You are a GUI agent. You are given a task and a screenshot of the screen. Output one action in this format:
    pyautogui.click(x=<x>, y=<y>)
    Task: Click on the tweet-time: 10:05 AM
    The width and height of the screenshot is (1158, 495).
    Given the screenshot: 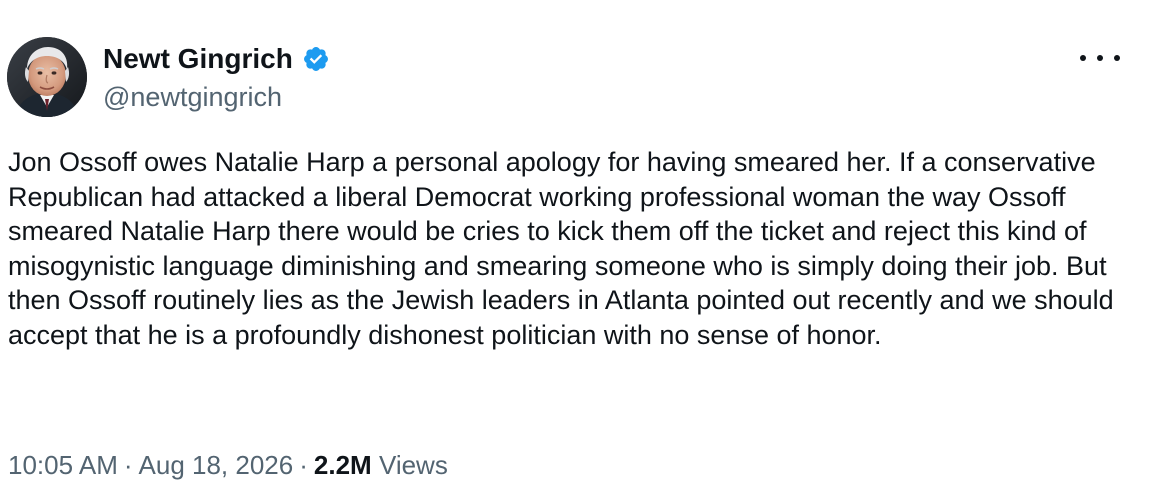 What is the action you would take?
    pyautogui.click(x=63, y=465)
    